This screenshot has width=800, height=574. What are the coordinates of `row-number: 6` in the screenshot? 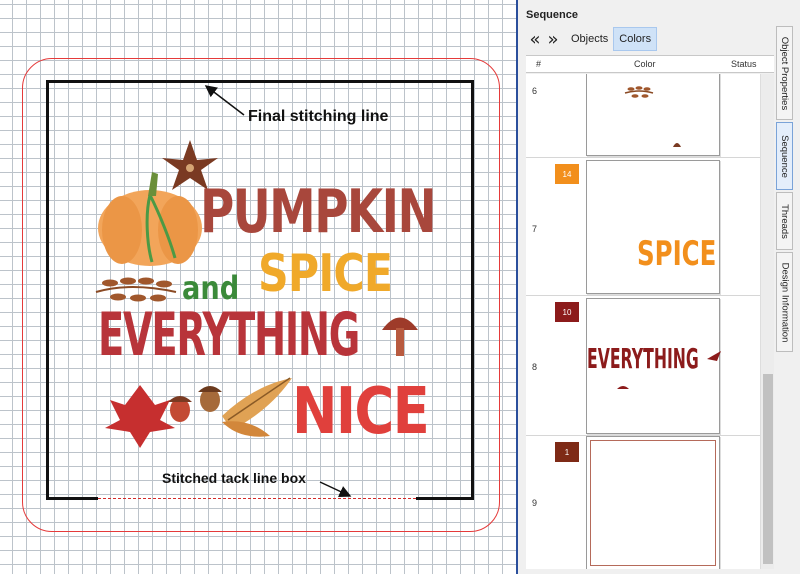 It's located at (535, 91).